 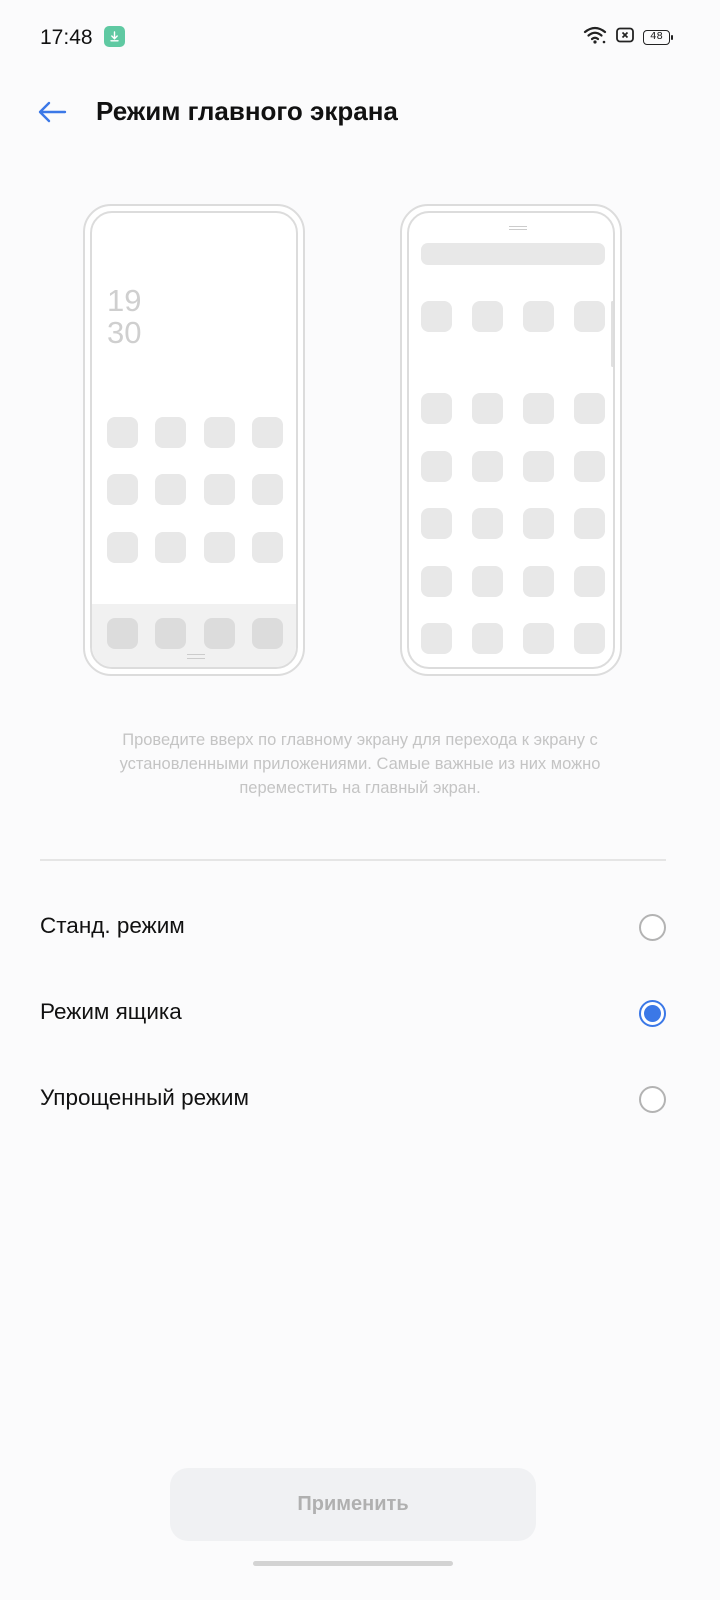 I want to click on standard-mode-preview: 19 30, so click(x=194, y=440).